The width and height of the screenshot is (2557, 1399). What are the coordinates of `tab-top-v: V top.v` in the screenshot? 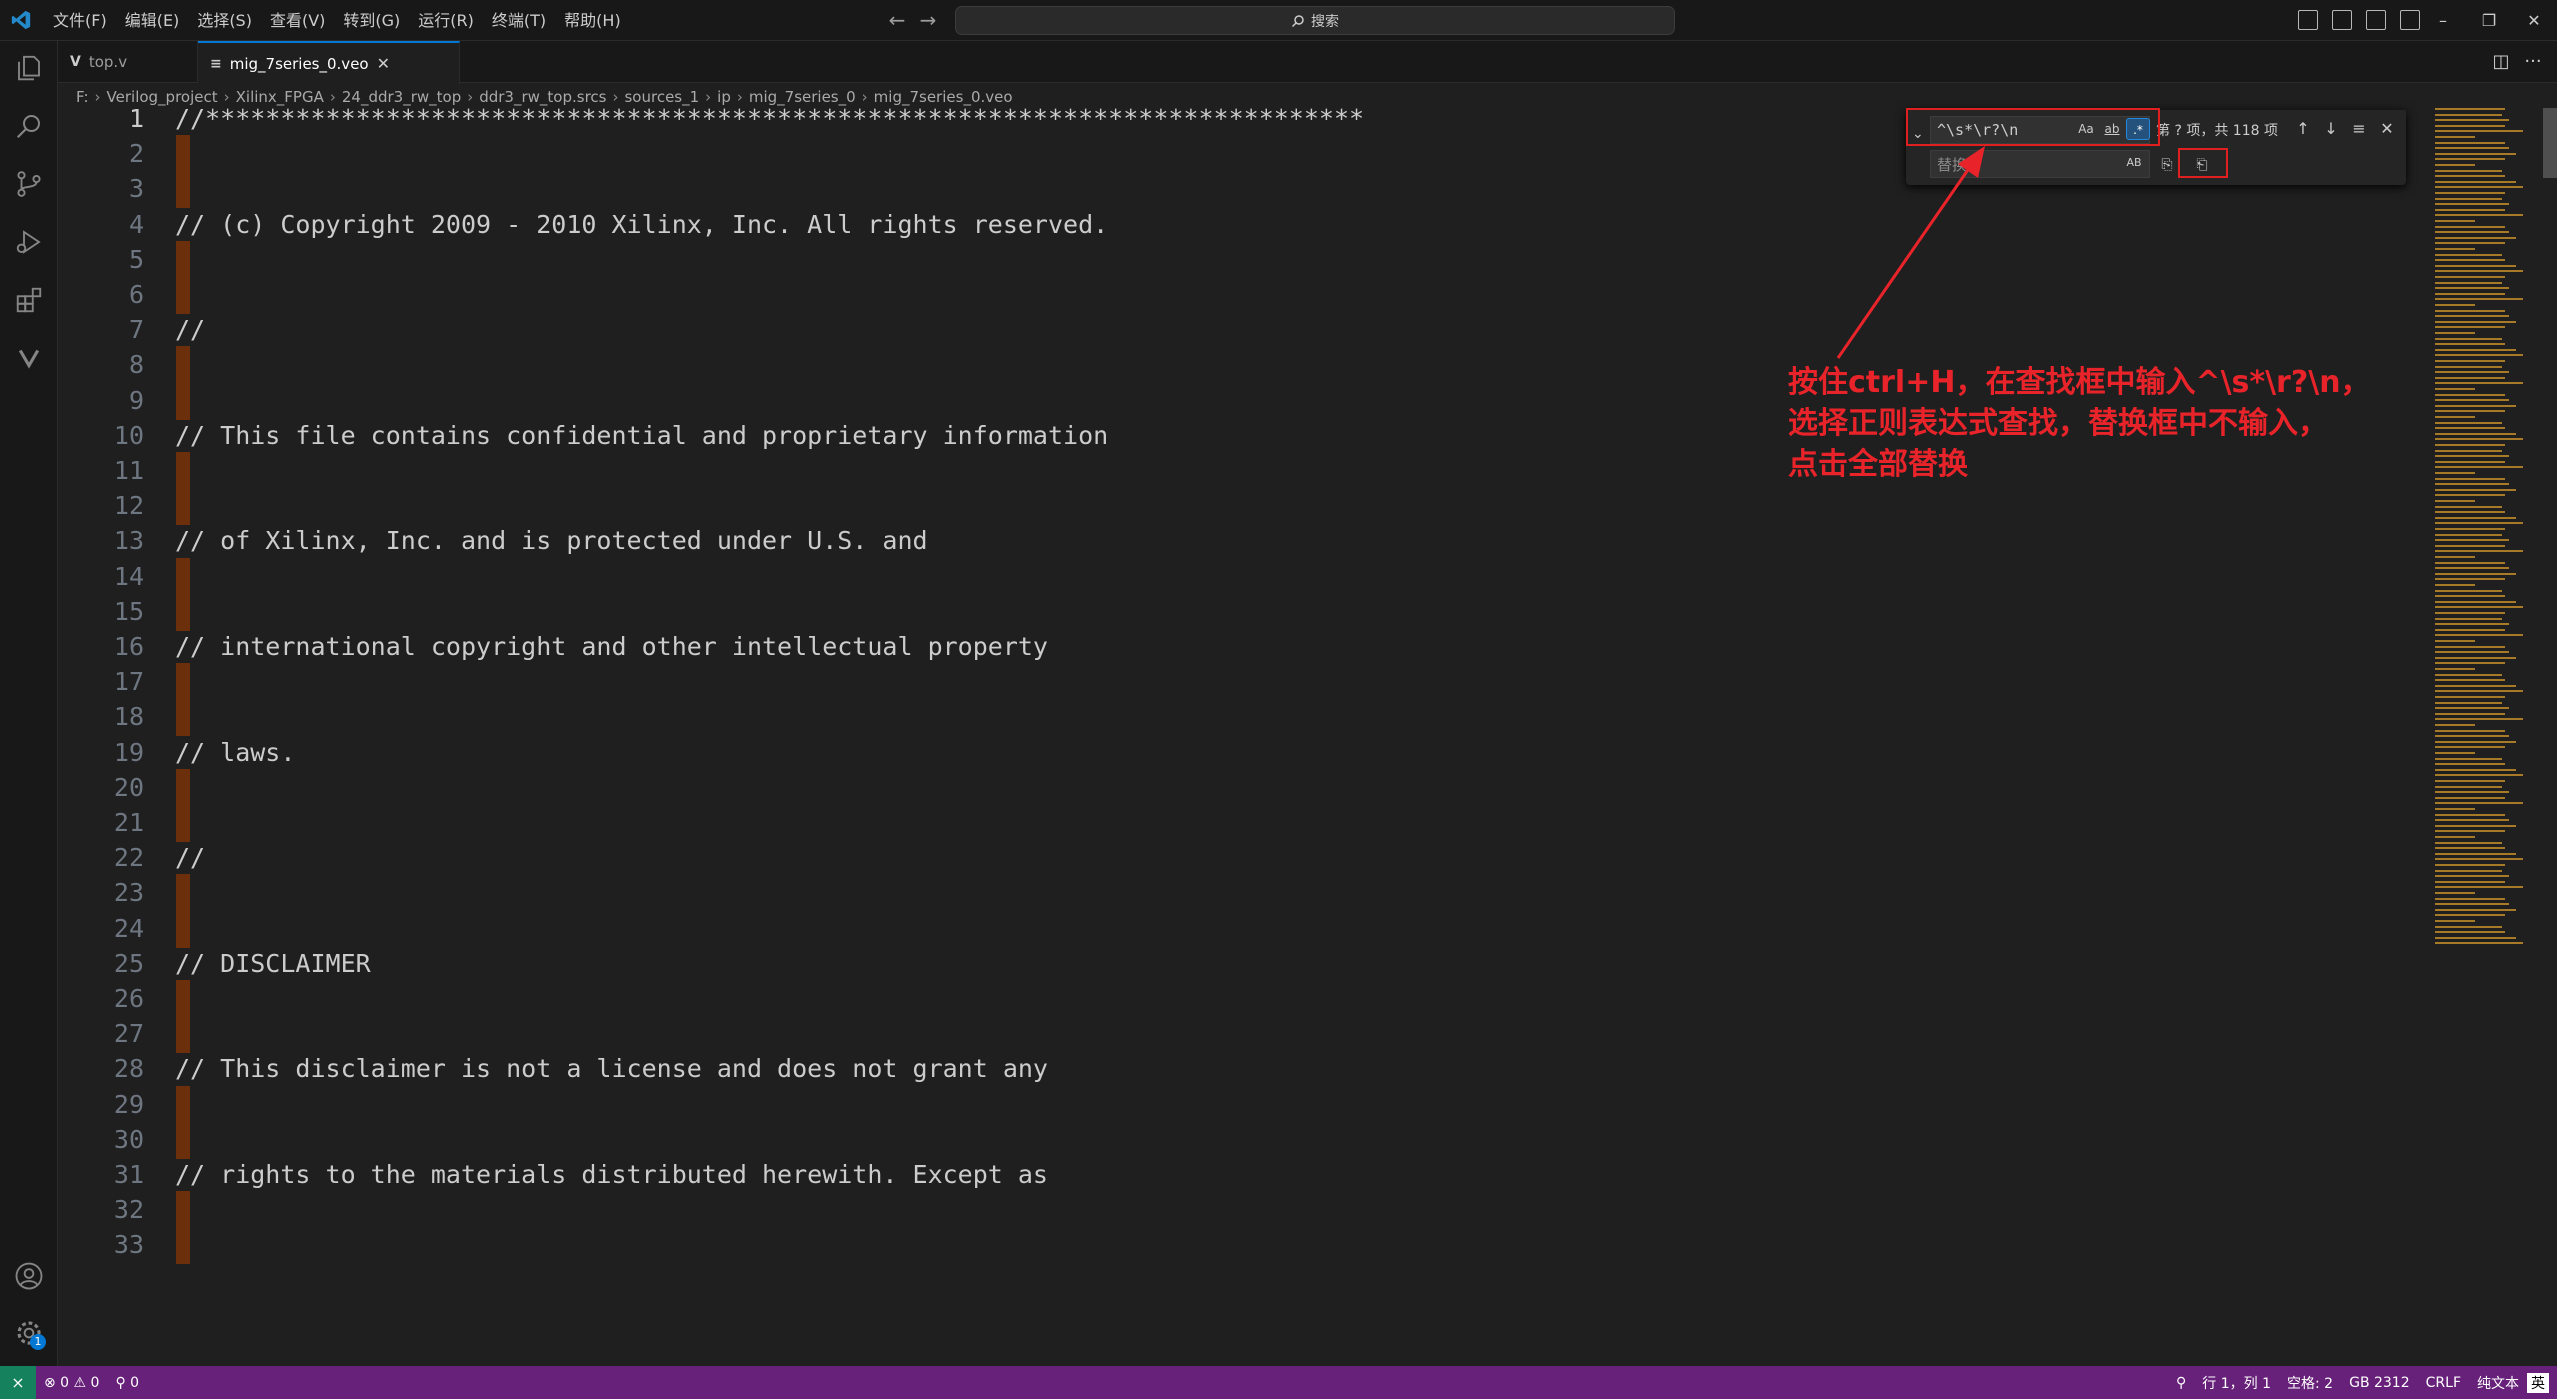 It's located at (128, 62).